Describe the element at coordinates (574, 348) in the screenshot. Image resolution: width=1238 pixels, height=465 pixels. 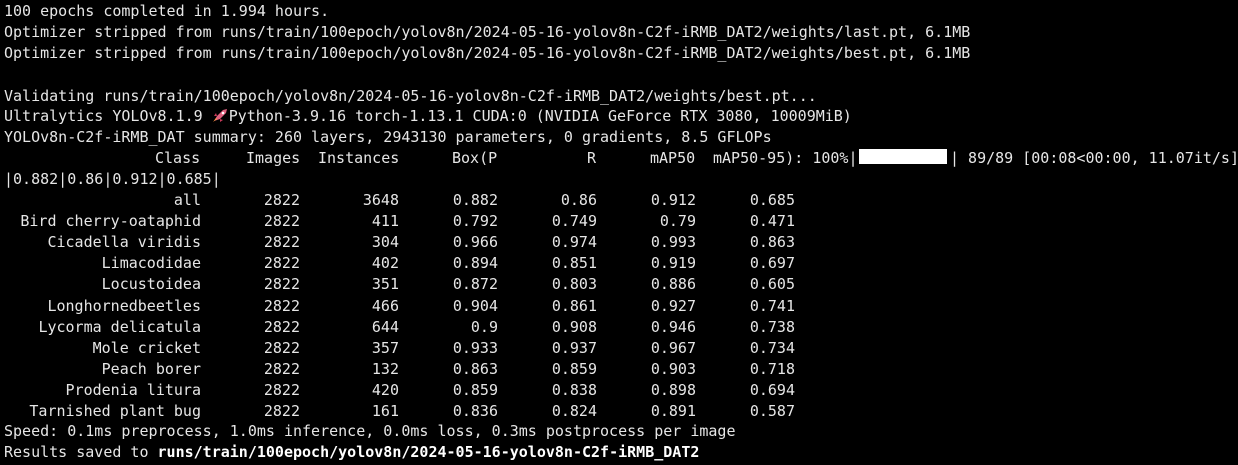
I see `cell-recall: 0.937` at that location.